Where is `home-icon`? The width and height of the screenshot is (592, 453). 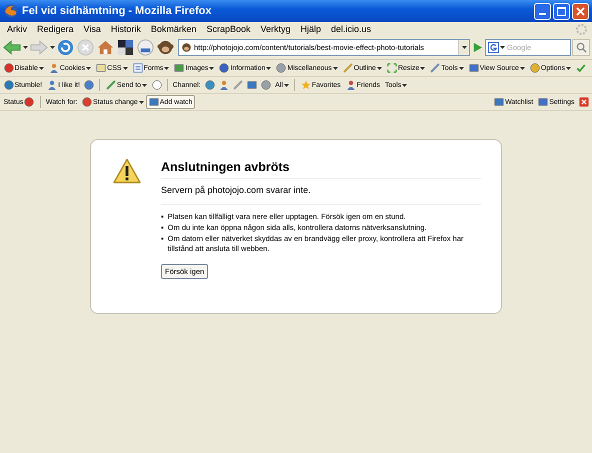 home-icon is located at coordinates (105, 47).